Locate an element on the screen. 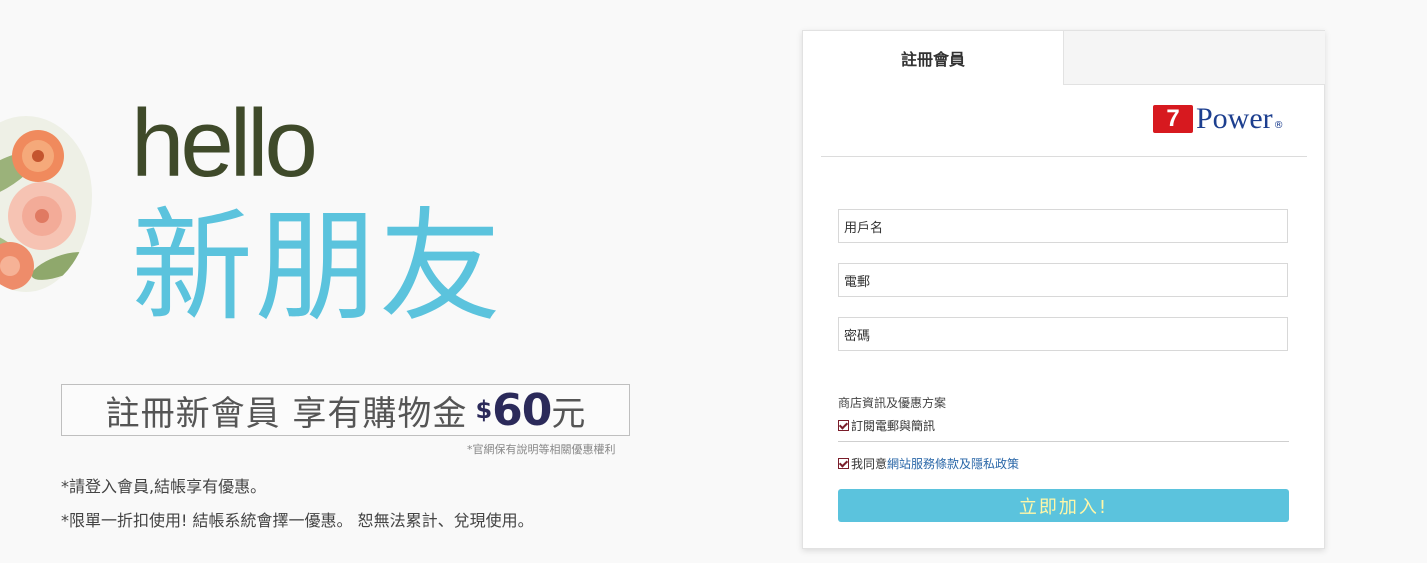 The image size is (1427, 563). agree-terms-option: 我同意 網站服務條款及隱私政策 is located at coordinates (928, 463).